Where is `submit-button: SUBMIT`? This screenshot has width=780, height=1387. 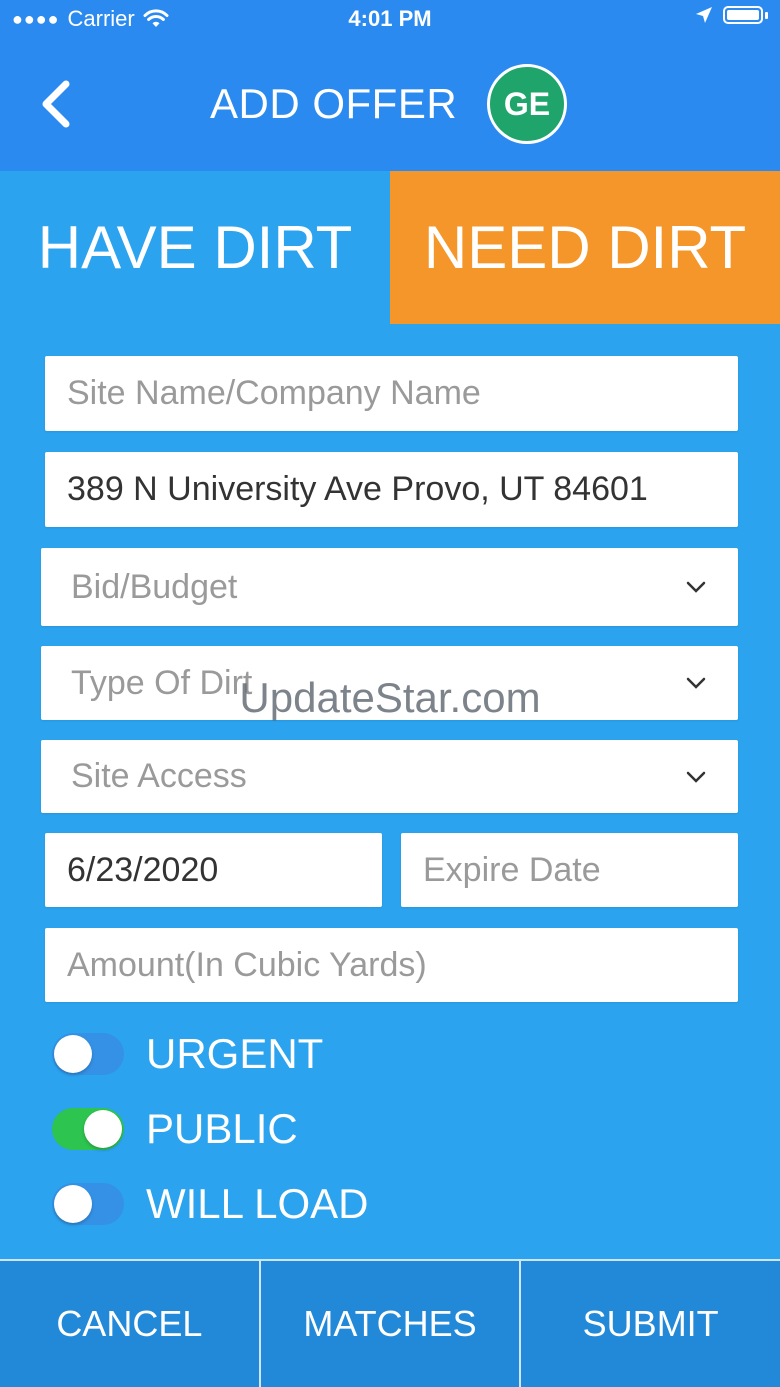
submit-button: SUBMIT is located at coordinates (649, 1324).